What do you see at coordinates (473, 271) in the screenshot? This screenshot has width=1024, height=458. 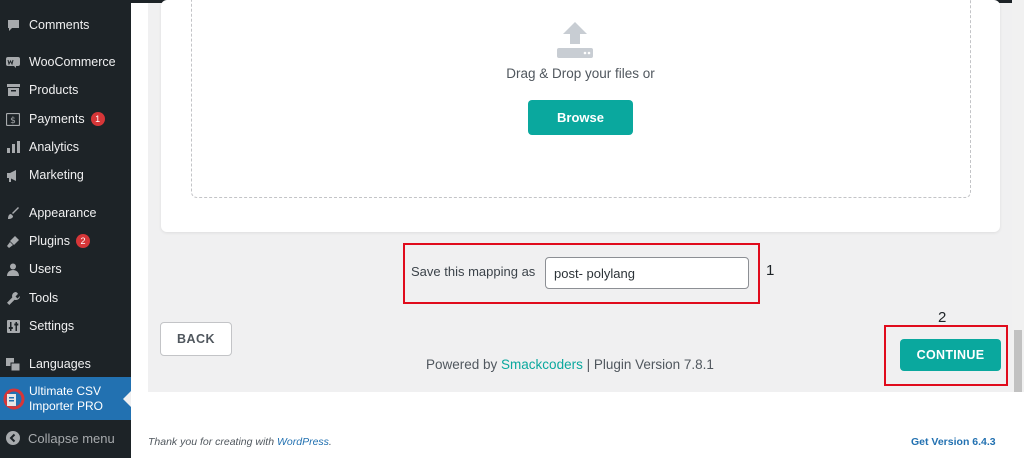 I see `mapping-name-label: Save this mapping as` at bounding box center [473, 271].